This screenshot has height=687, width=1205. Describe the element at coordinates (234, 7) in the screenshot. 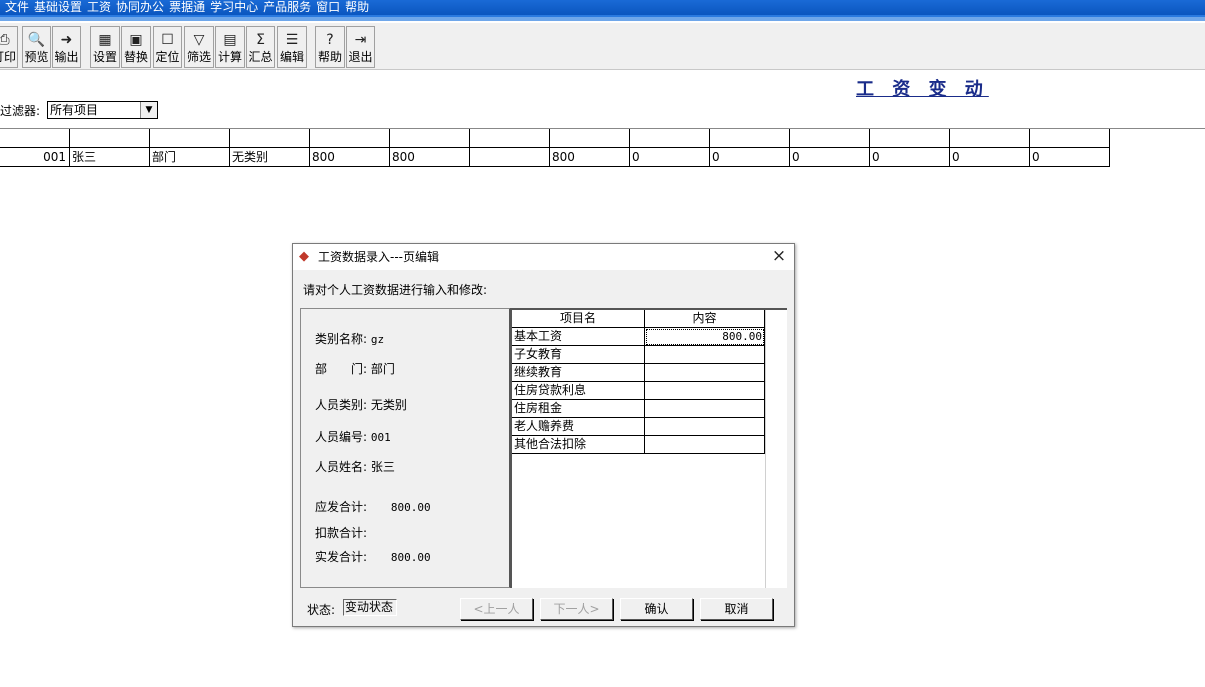

I see `menu-learning: 学习中心` at that location.